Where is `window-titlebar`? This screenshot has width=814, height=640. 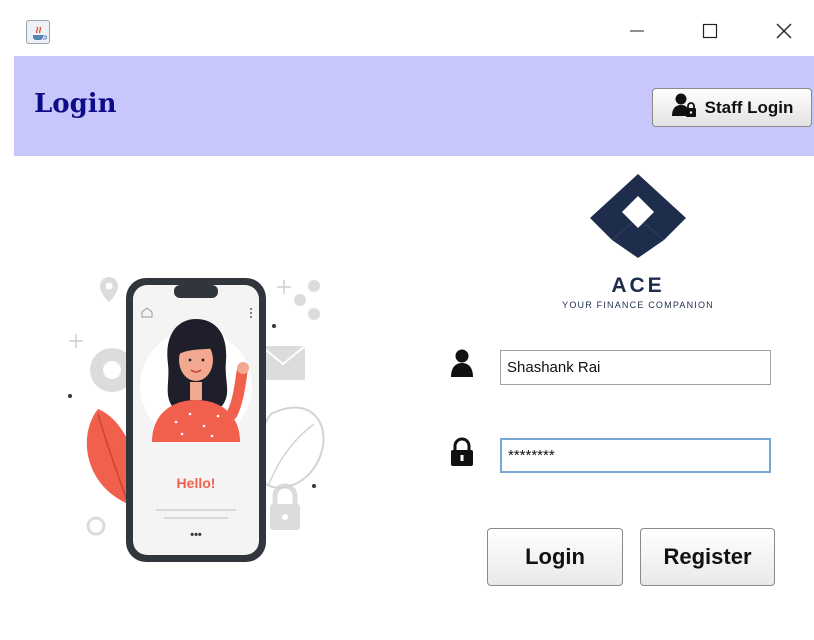 window-titlebar is located at coordinates (407, 28).